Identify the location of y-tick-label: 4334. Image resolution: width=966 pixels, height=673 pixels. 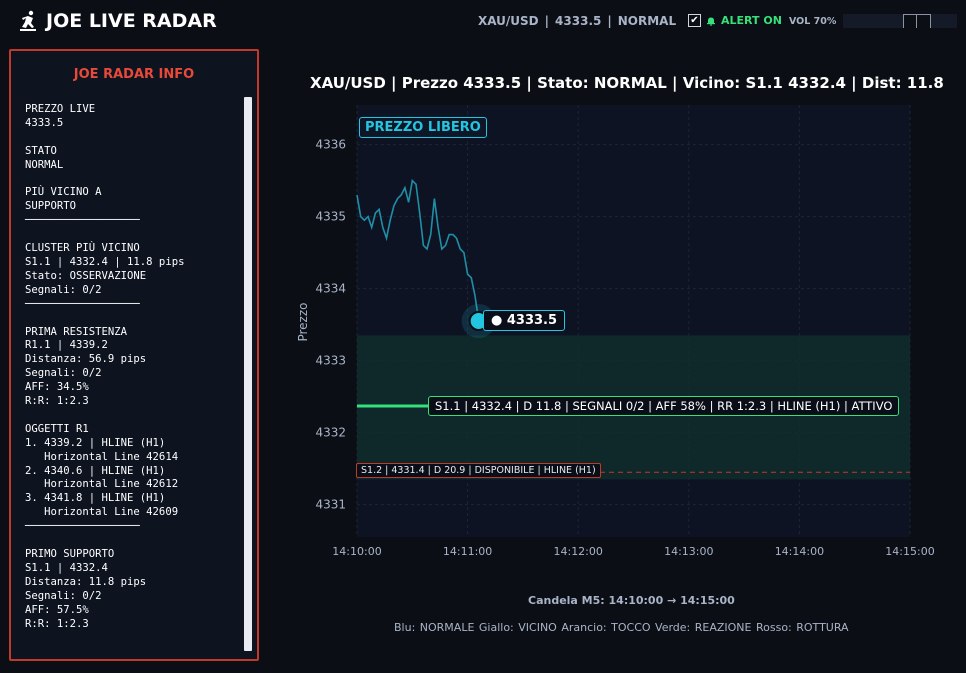
(330, 289).